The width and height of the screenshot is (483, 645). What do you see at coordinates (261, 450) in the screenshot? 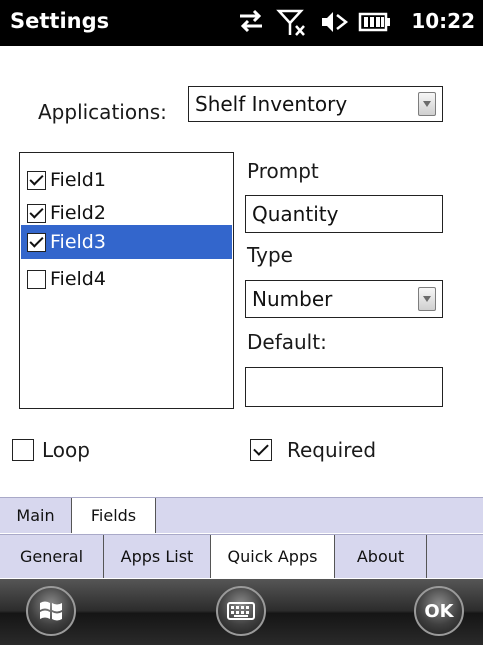
I see `required-checkbox` at bounding box center [261, 450].